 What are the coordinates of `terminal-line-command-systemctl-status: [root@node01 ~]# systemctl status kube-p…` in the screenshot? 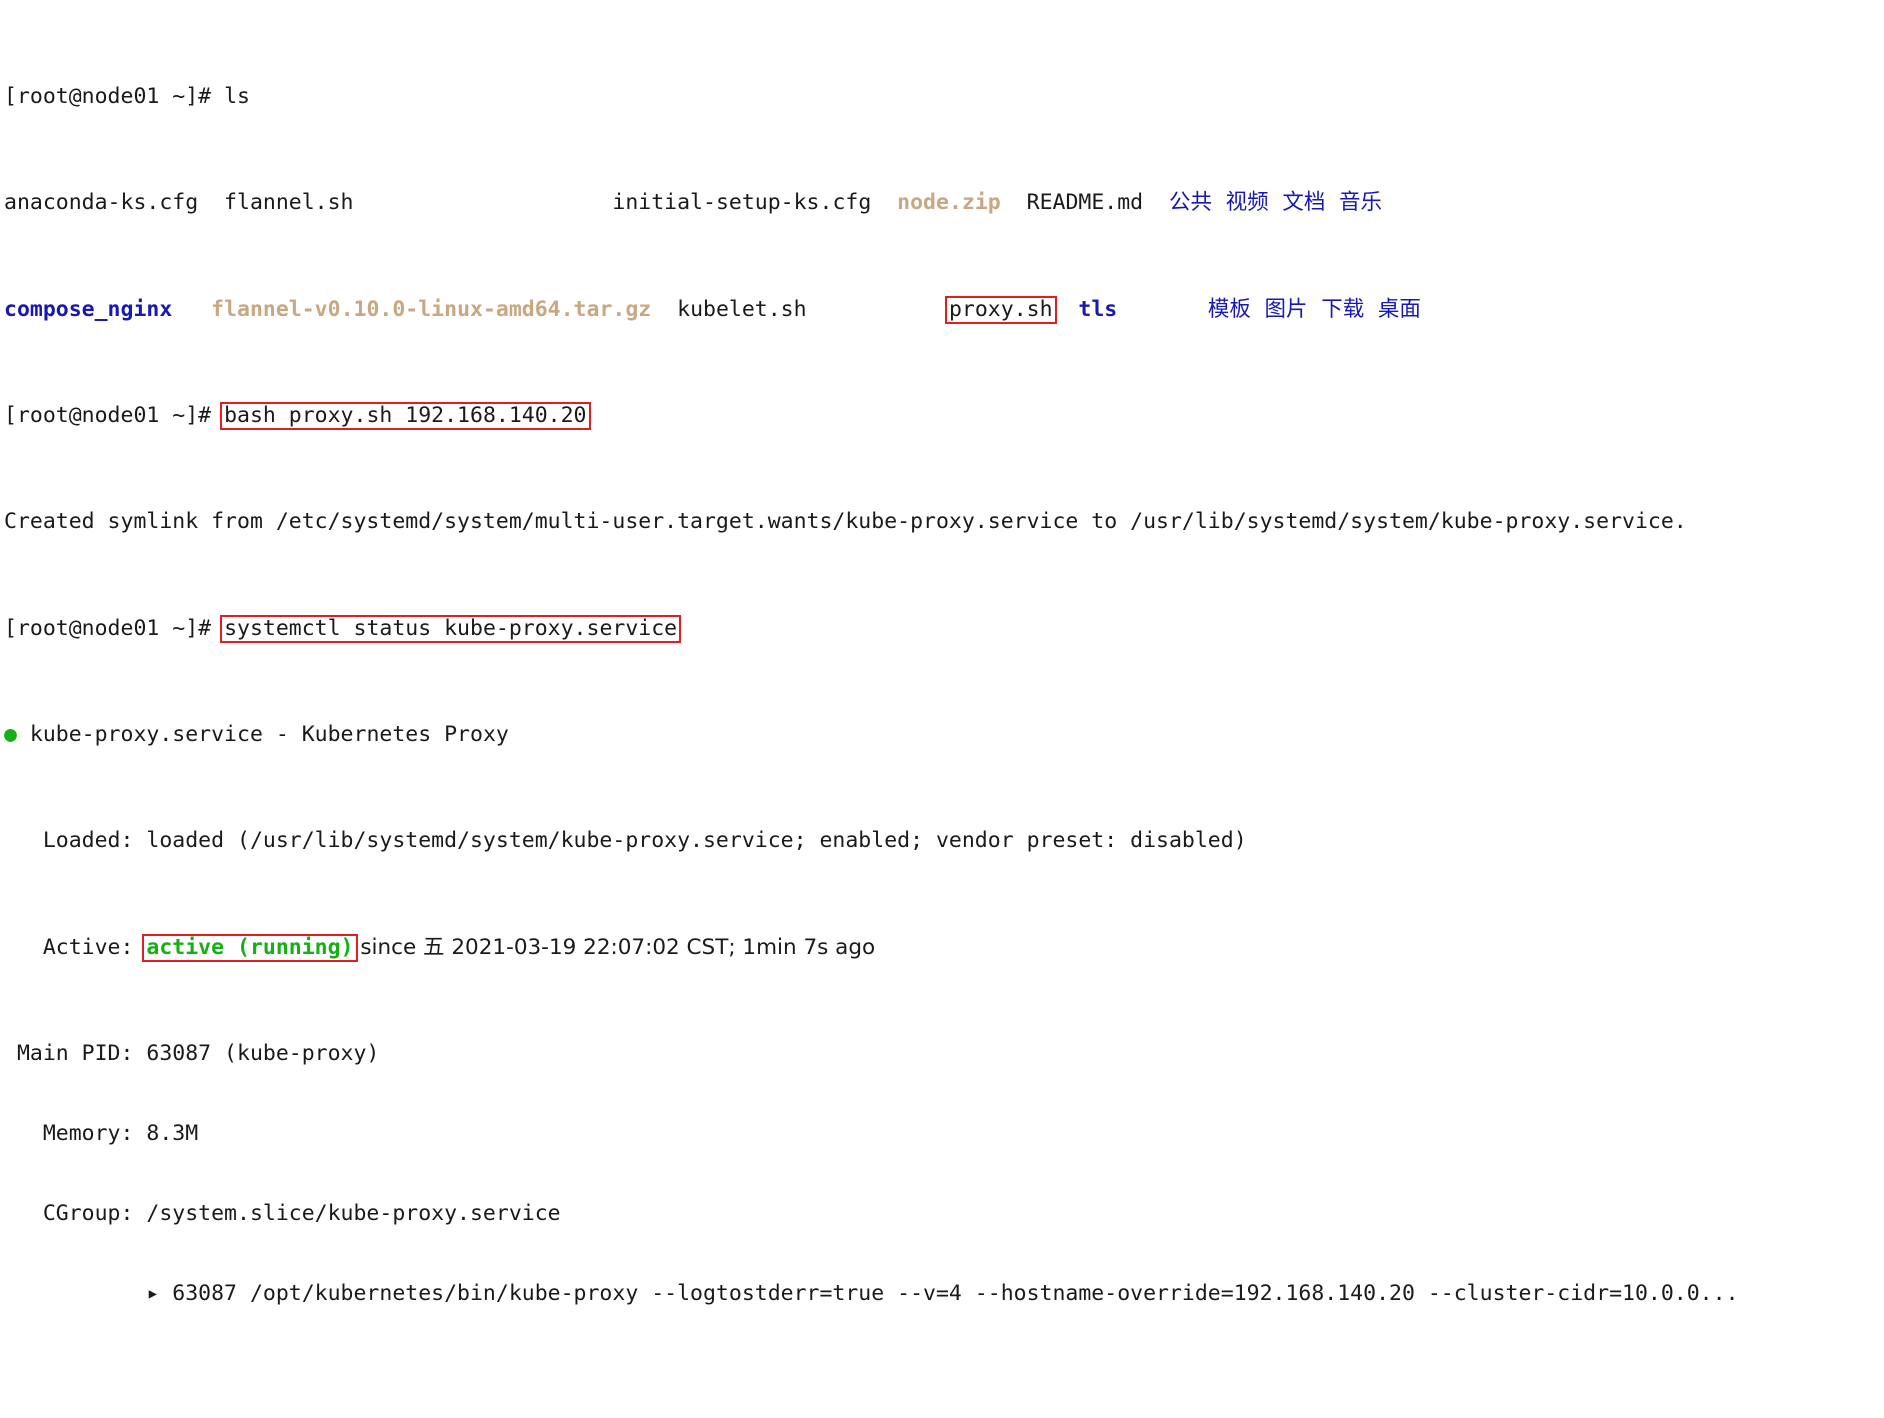 It's located at (944, 628).